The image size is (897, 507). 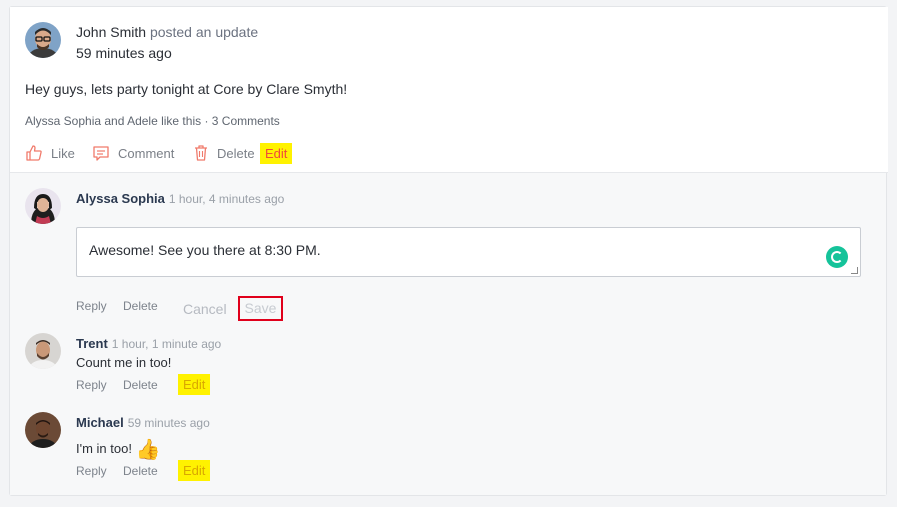 What do you see at coordinates (63, 153) in the screenshot?
I see `like-label: Like` at bounding box center [63, 153].